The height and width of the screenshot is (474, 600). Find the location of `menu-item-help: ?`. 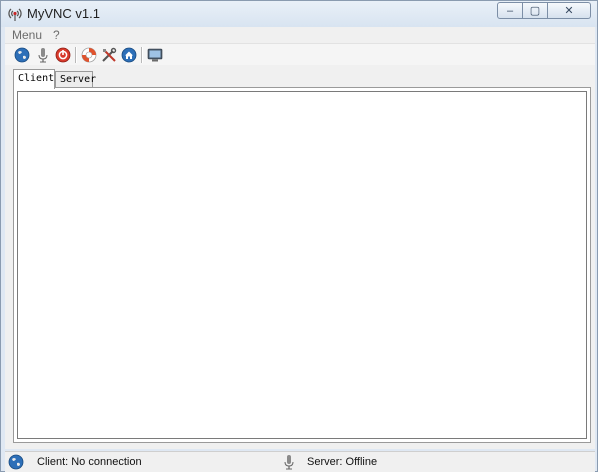

menu-item-help: ? is located at coordinates (56, 35).